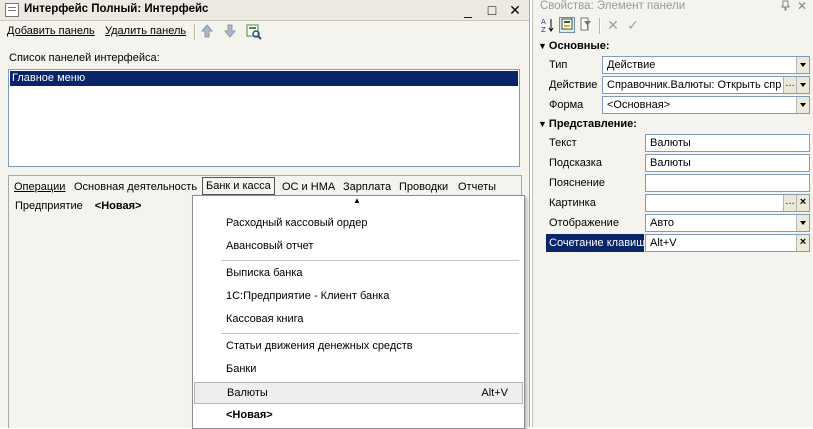 Image resolution: width=813 pixels, height=429 pixels. I want to click on section-main: ▼ Основные:, so click(574, 46).